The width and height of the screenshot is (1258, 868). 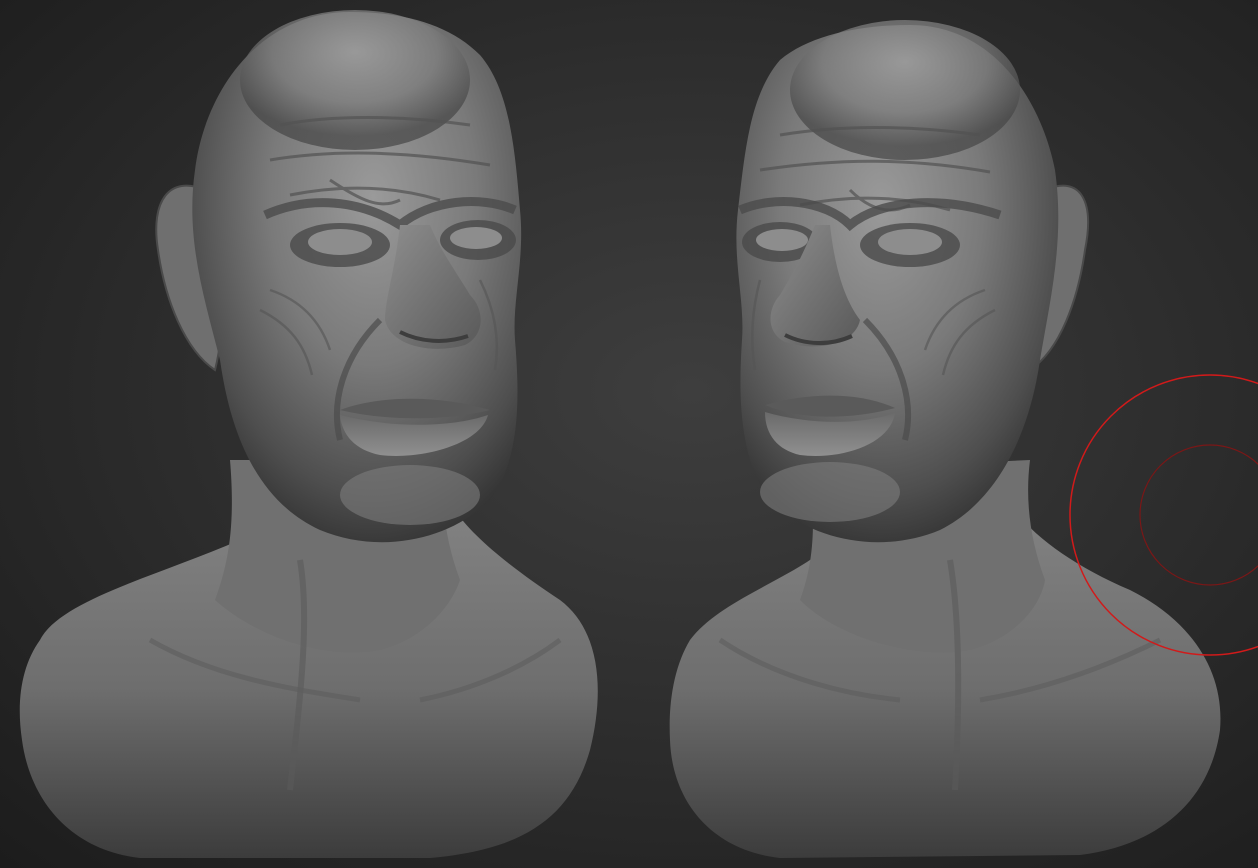 What do you see at coordinates (830, 492) in the screenshot?
I see `chin-right` at bounding box center [830, 492].